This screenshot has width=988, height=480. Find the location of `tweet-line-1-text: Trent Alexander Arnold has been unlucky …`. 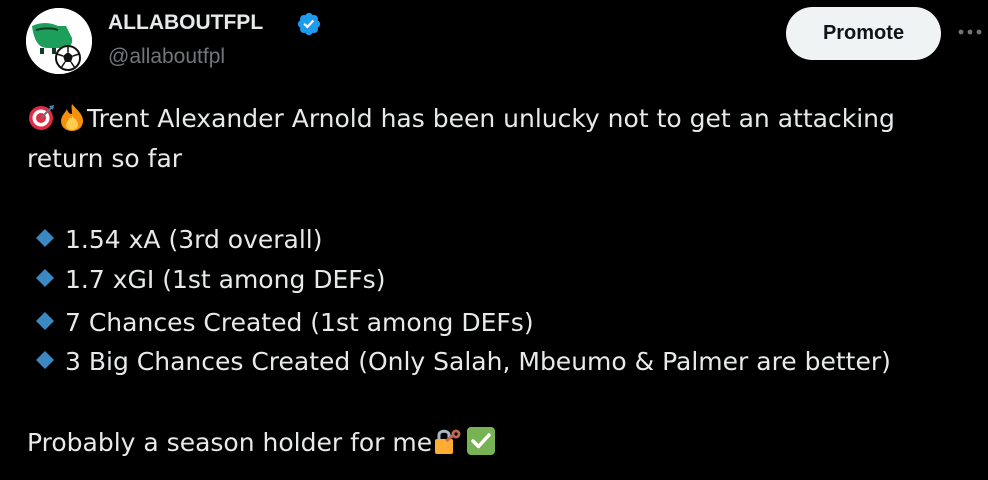

tweet-line-1-text: Trent Alexander Arnold has been unlucky … is located at coordinates (491, 118).